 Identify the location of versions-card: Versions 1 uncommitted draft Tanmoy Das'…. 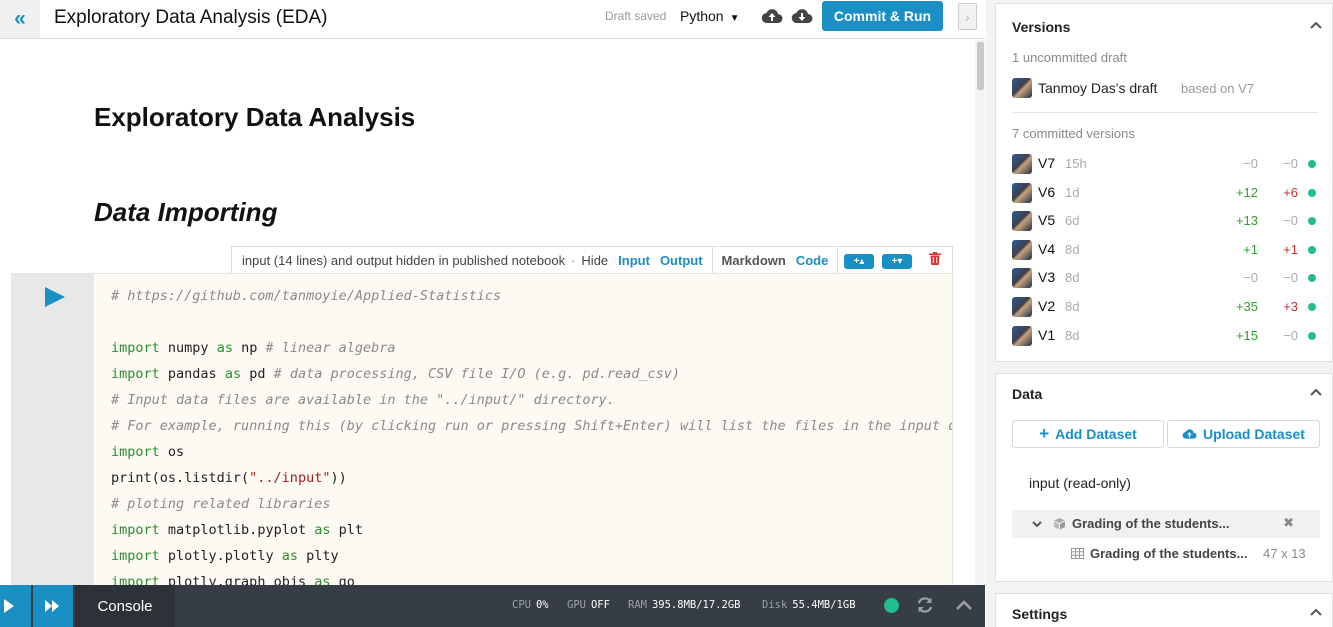
(1164, 182).